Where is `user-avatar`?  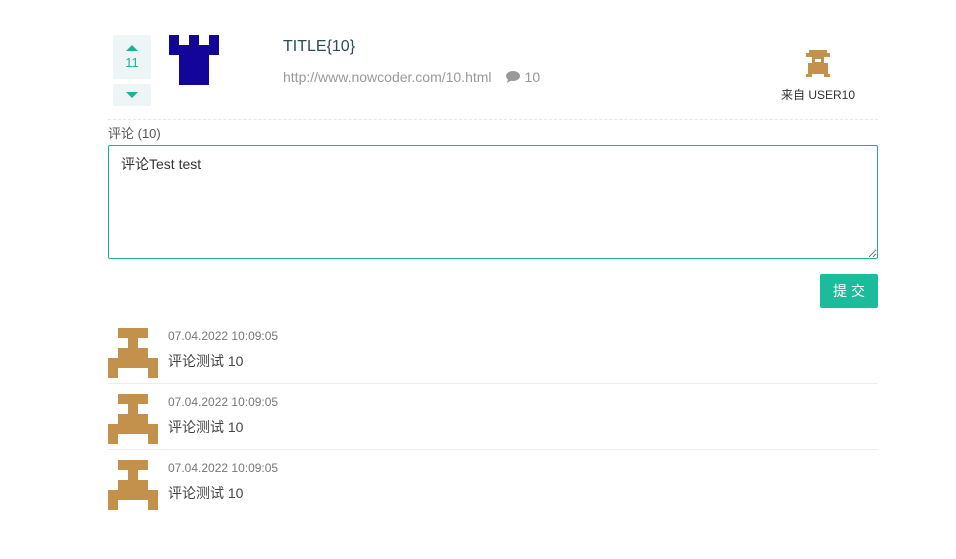
user-avatar is located at coordinates (818, 63).